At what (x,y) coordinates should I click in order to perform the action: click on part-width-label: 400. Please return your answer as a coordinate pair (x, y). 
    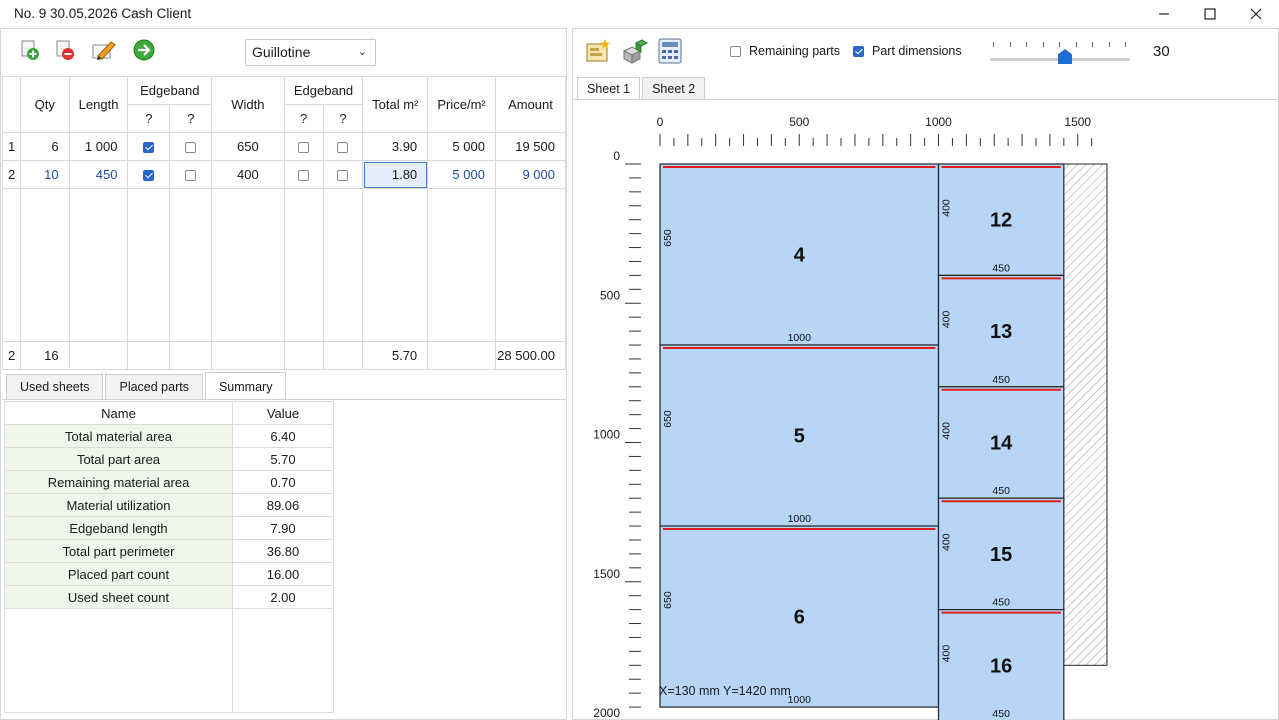
    Looking at the image, I should click on (947, 542).